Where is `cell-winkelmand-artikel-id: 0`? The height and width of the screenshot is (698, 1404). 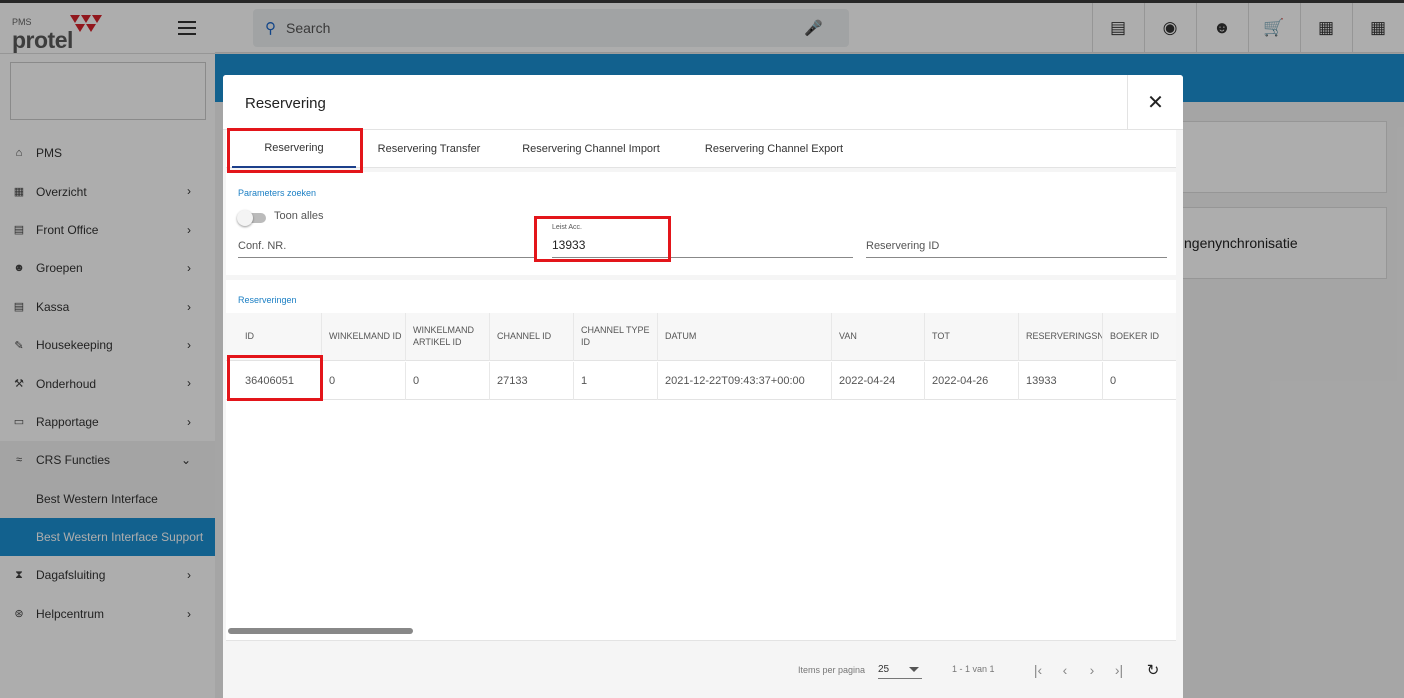
cell-winkelmand-artikel-id: 0 is located at coordinates (448, 381).